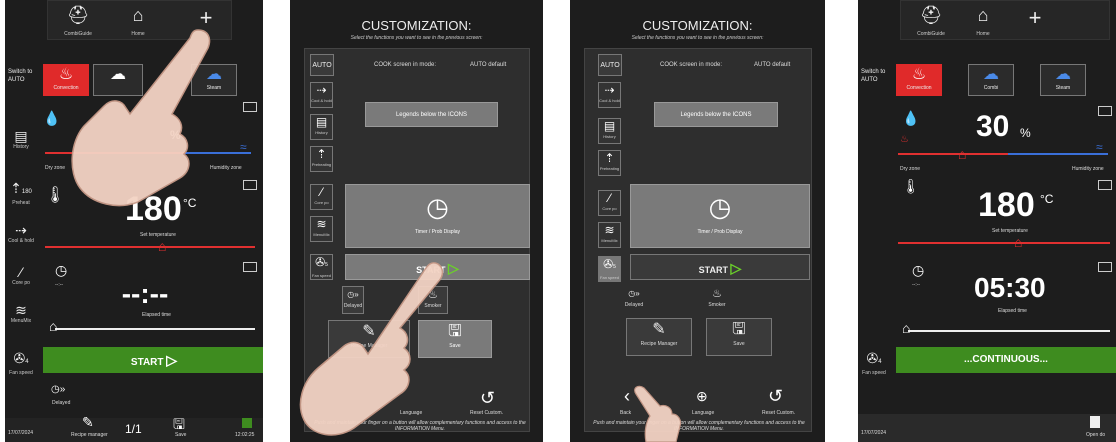 The image size is (1116, 442). What do you see at coordinates (634, 300) in the screenshot?
I see `delayed-button: ◷» Delayed` at bounding box center [634, 300].